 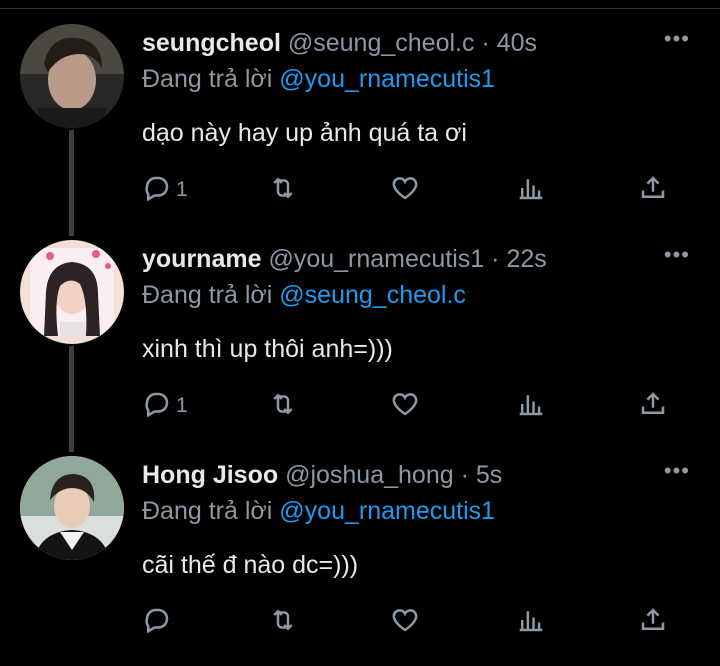 What do you see at coordinates (489, 475) in the screenshot?
I see `timestamp: 5s` at bounding box center [489, 475].